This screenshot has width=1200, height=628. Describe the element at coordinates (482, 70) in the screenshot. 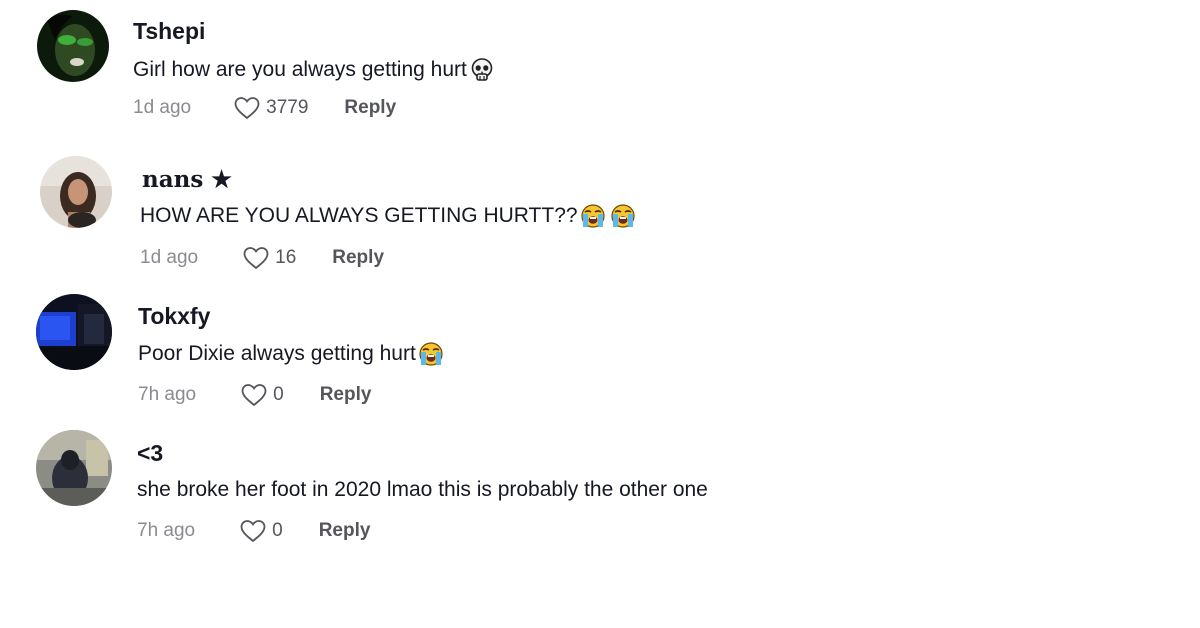

I see `skull-emoji-icon` at that location.